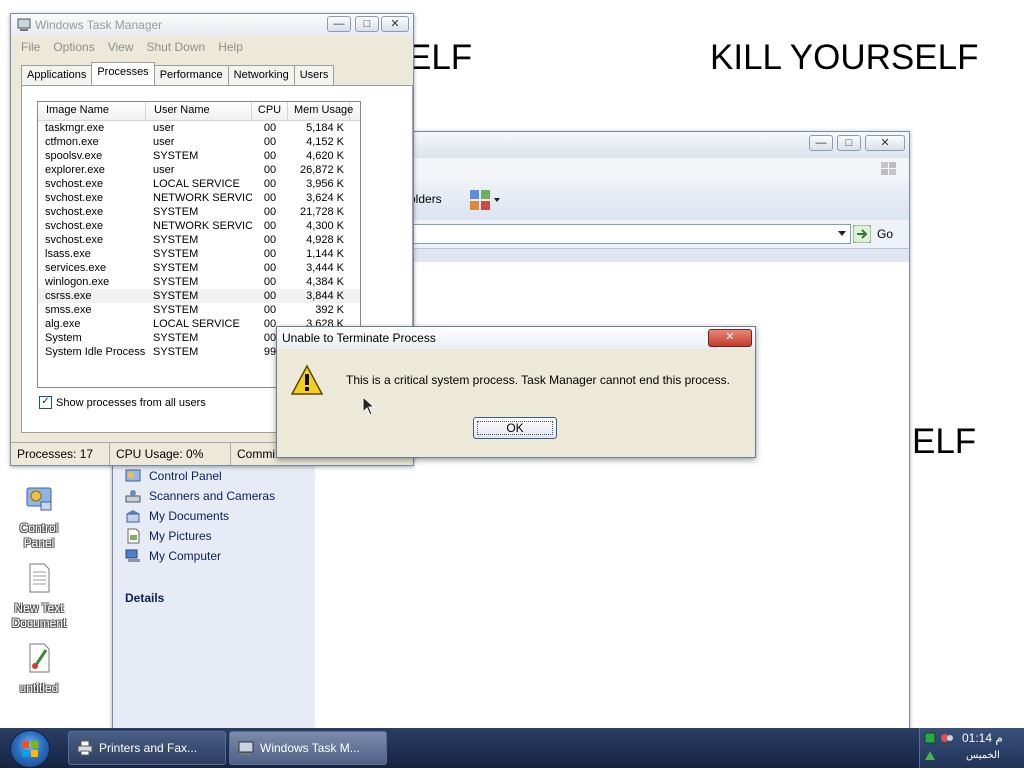  Describe the element at coordinates (95, 352) in the screenshot. I see `process-image-name: System Idle Process` at that location.